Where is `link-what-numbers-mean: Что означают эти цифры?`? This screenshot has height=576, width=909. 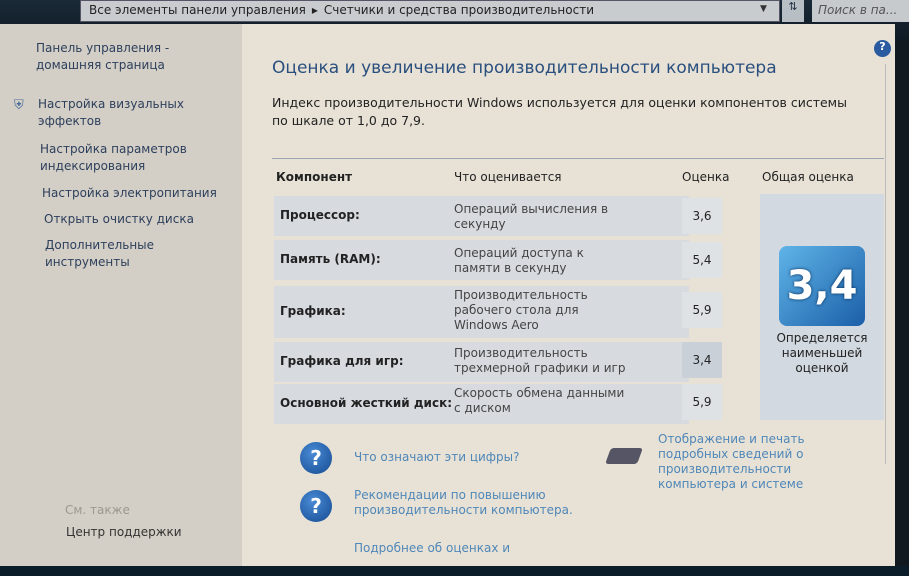 link-what-numbers-mean: Что означают эти цифры? is located at coordinates (437, 457).